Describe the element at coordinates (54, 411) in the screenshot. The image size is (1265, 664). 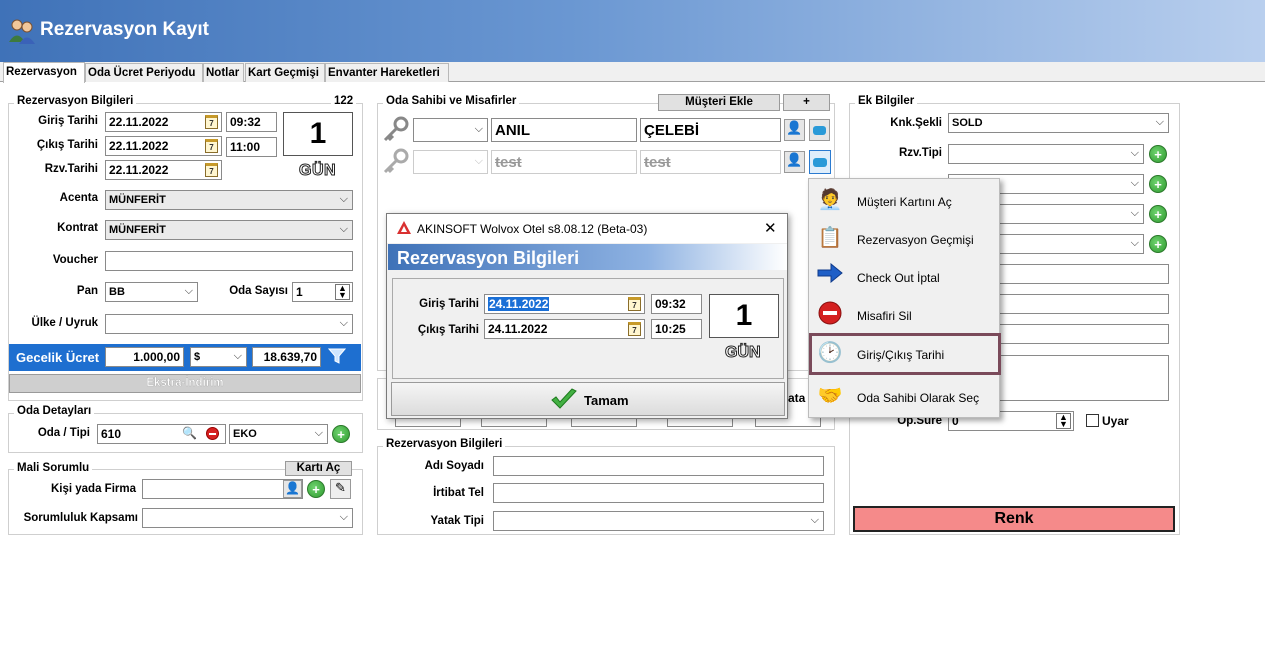
I see `room-section-title: Oda Detayları` at that location.